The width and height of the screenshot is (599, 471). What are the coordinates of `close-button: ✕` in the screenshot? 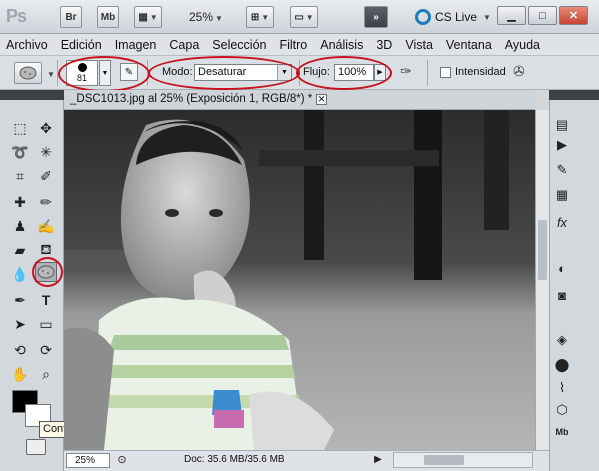 It's located at (573, 15).